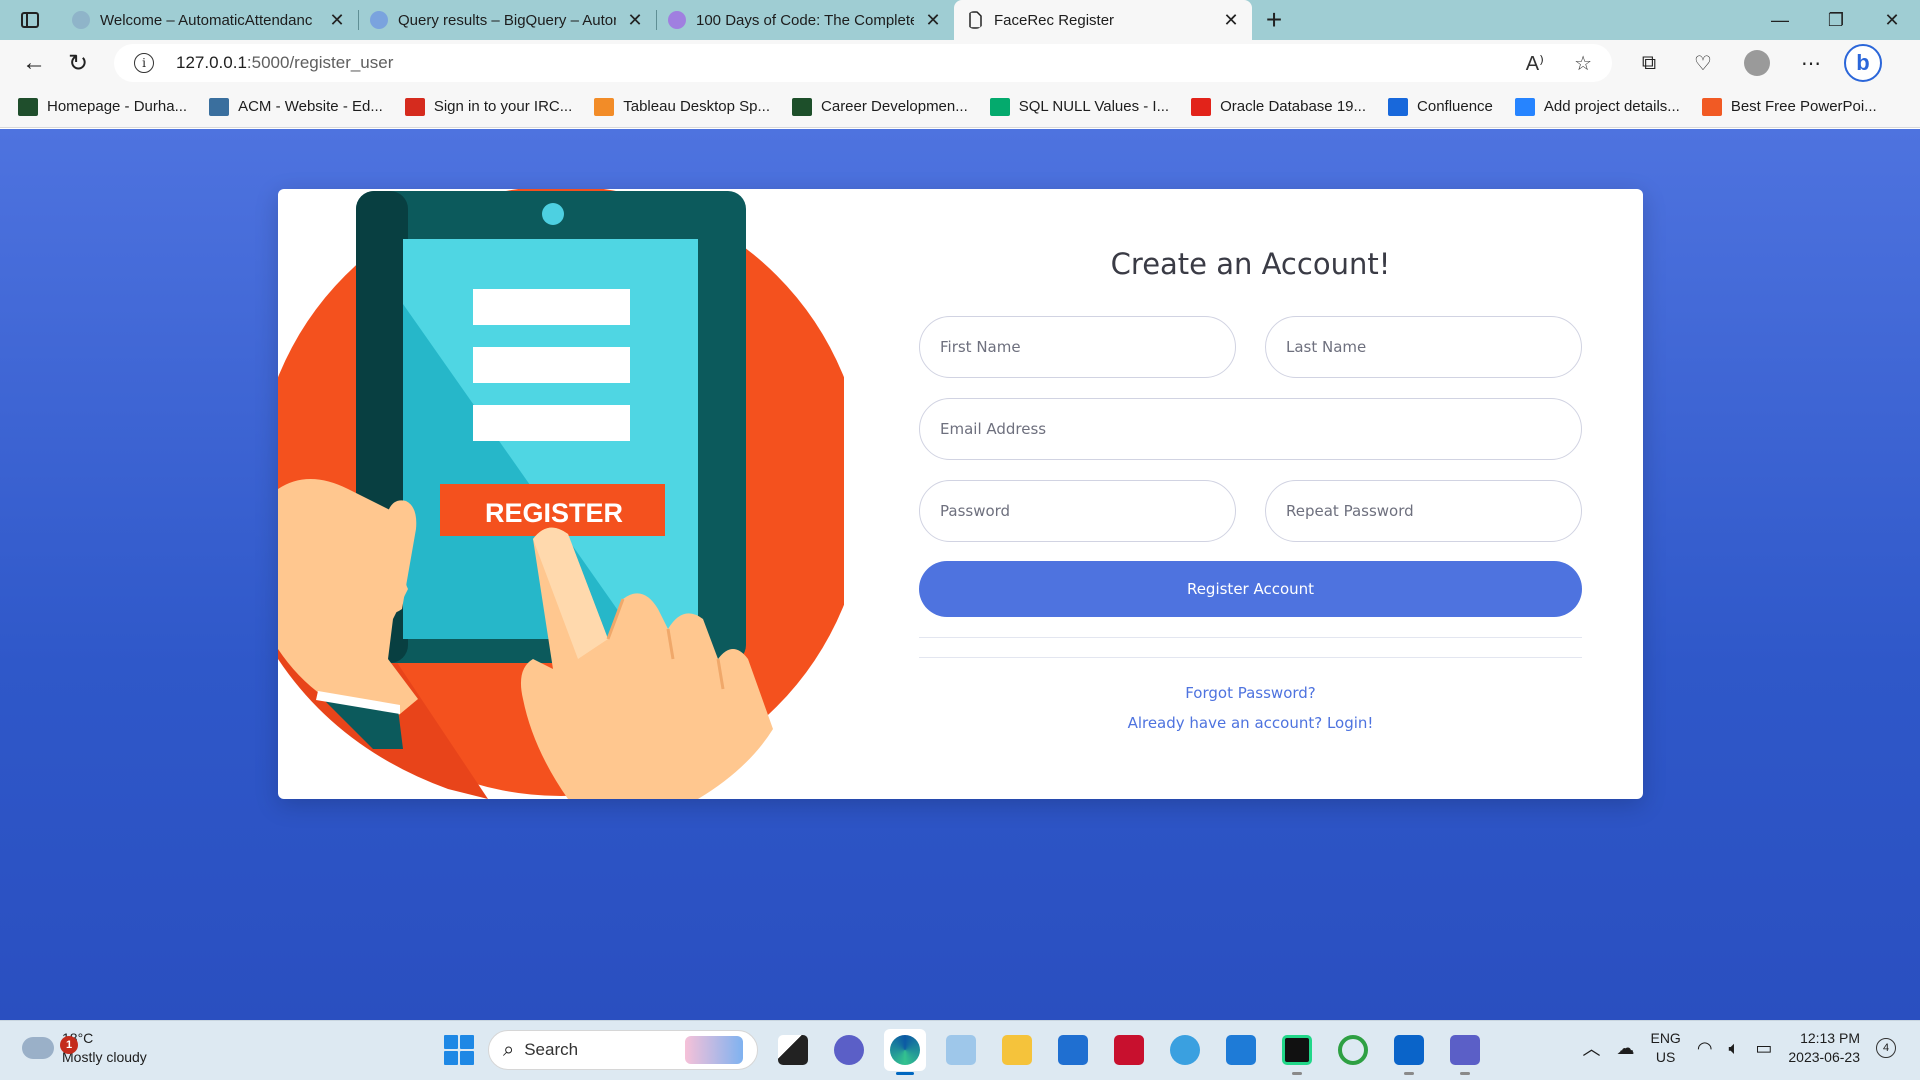  What do you see at coordinates (1409, 1052) in the screenshot?
I see `outlook-icon` at bounding box center [1409, 1052].